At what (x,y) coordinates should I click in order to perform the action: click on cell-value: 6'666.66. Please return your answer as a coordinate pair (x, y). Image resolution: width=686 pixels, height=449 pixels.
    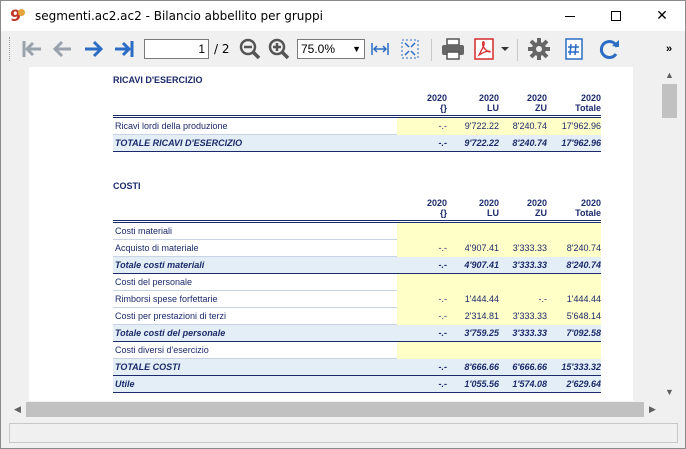
    Looking at the image, I should click on (529, 367).